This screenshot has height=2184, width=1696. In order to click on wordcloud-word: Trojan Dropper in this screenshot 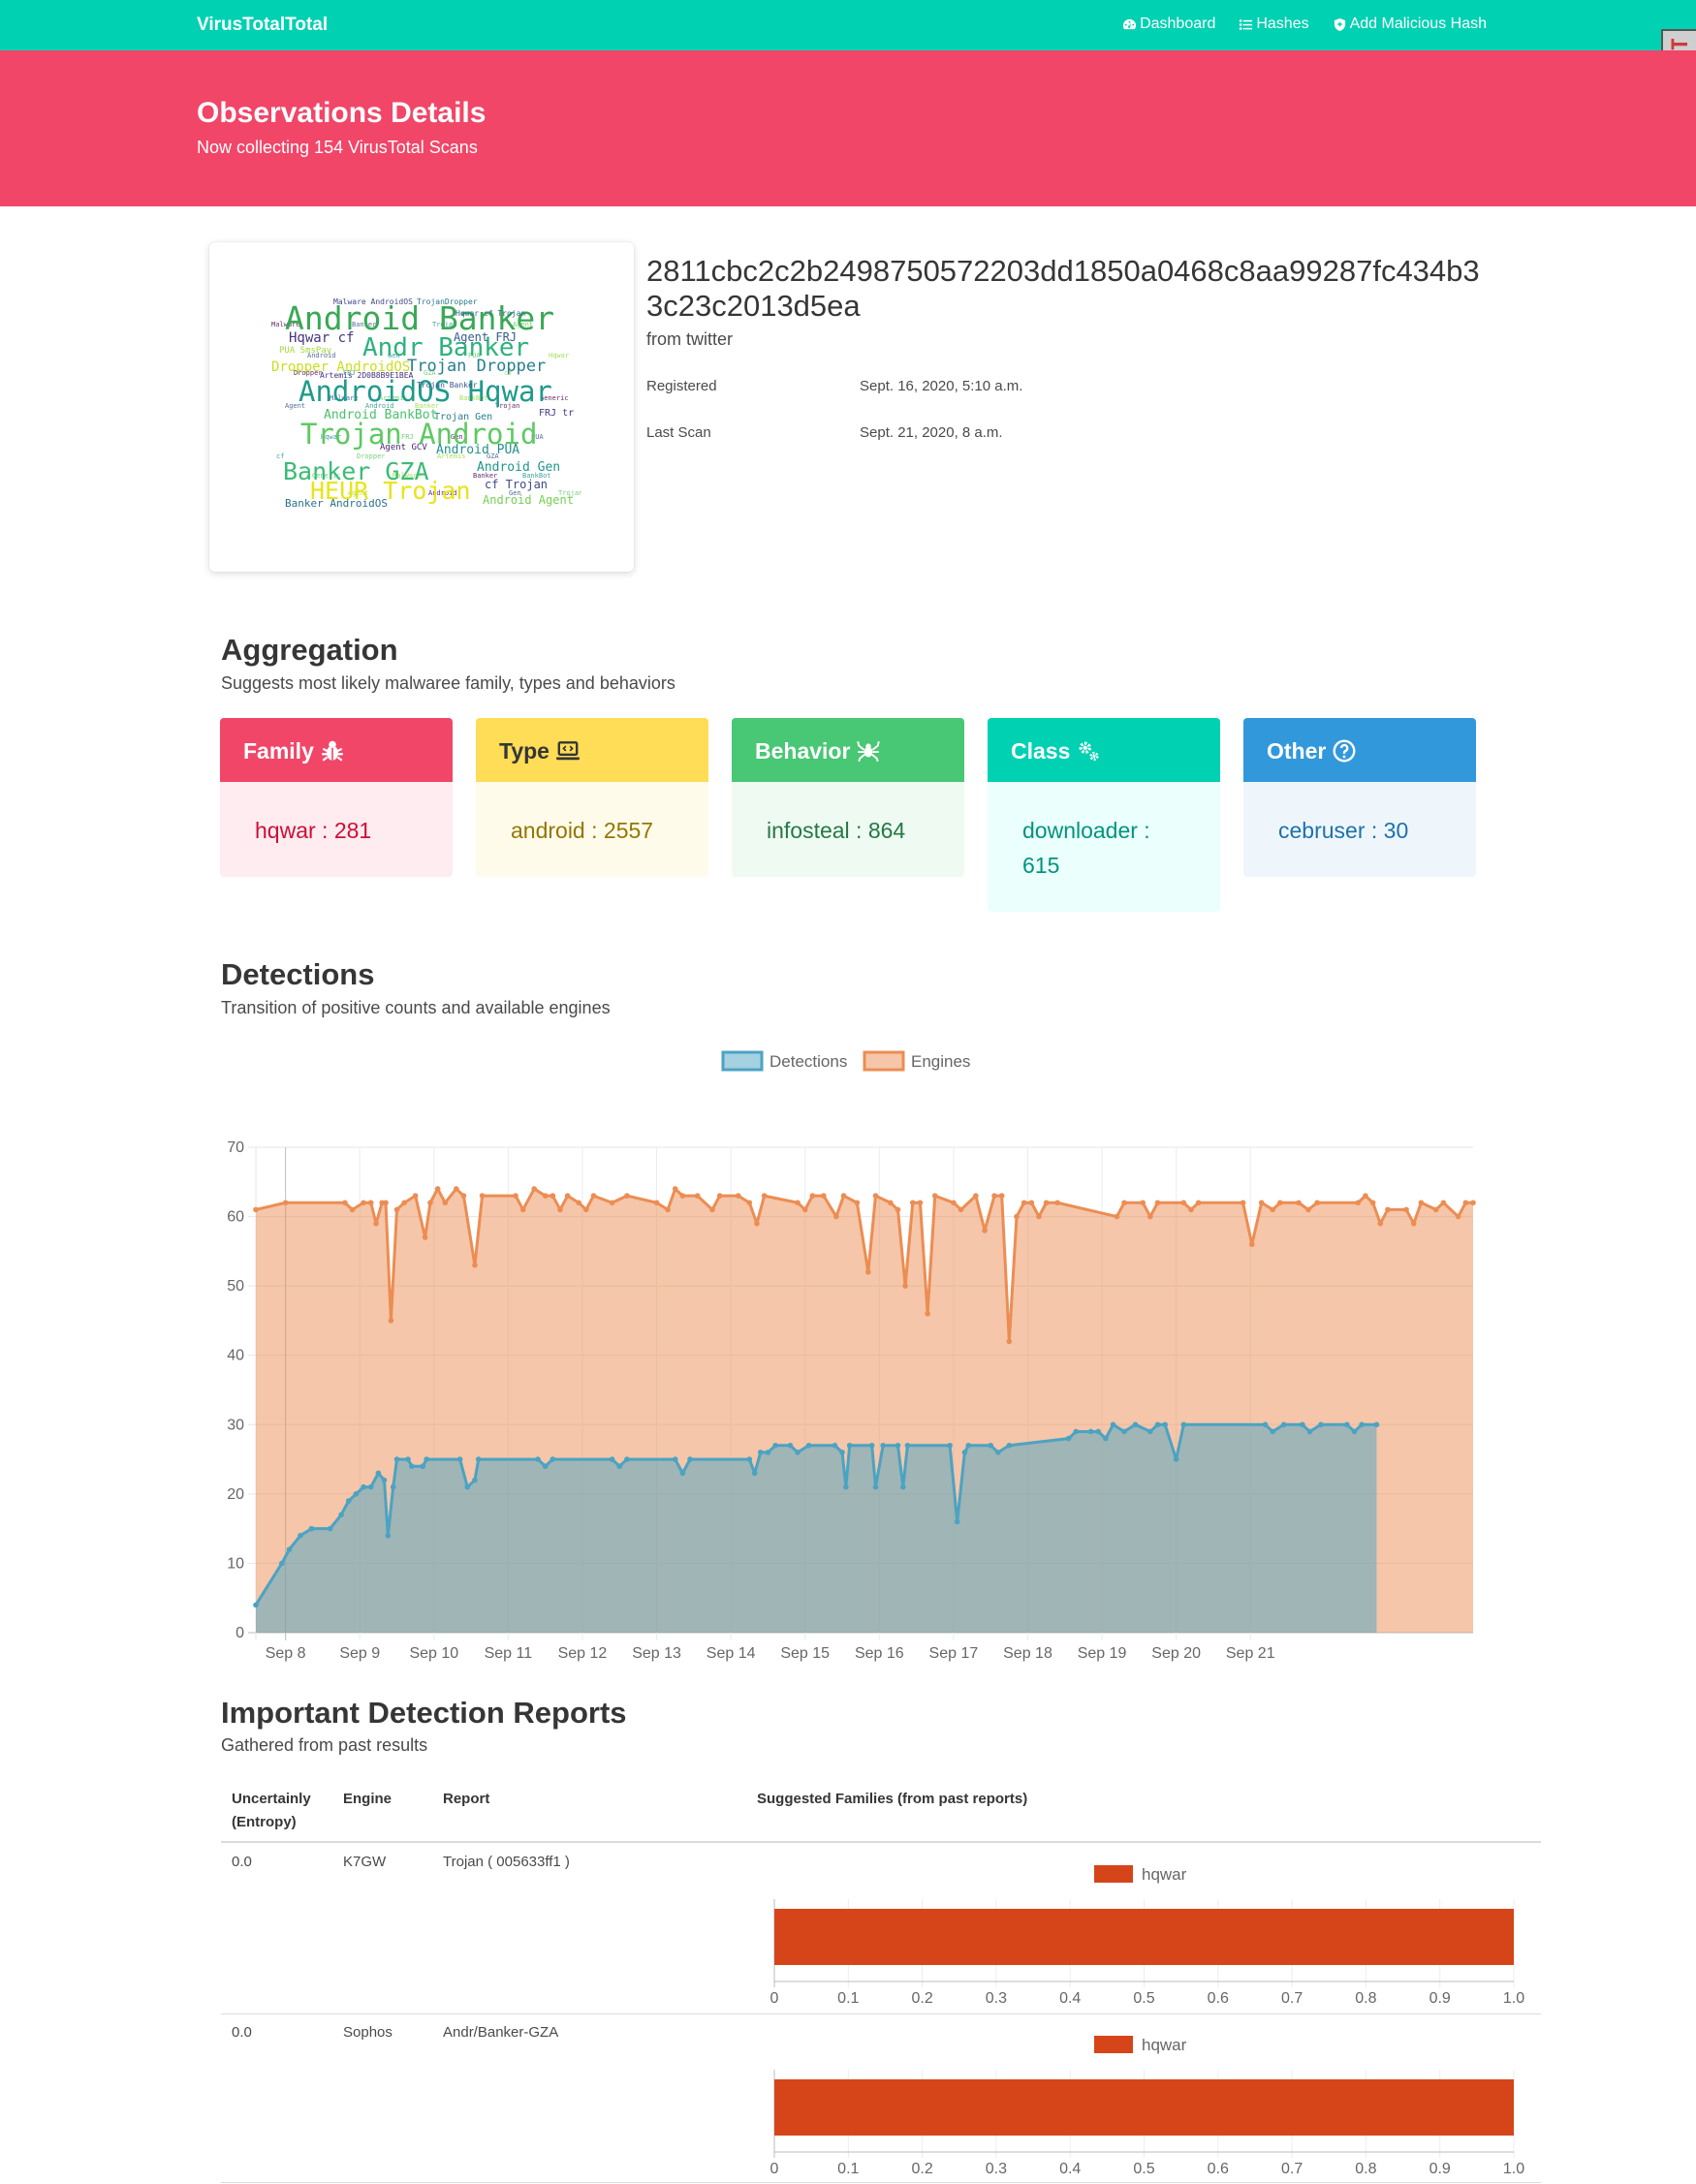, I will do `click(477, 367)`.